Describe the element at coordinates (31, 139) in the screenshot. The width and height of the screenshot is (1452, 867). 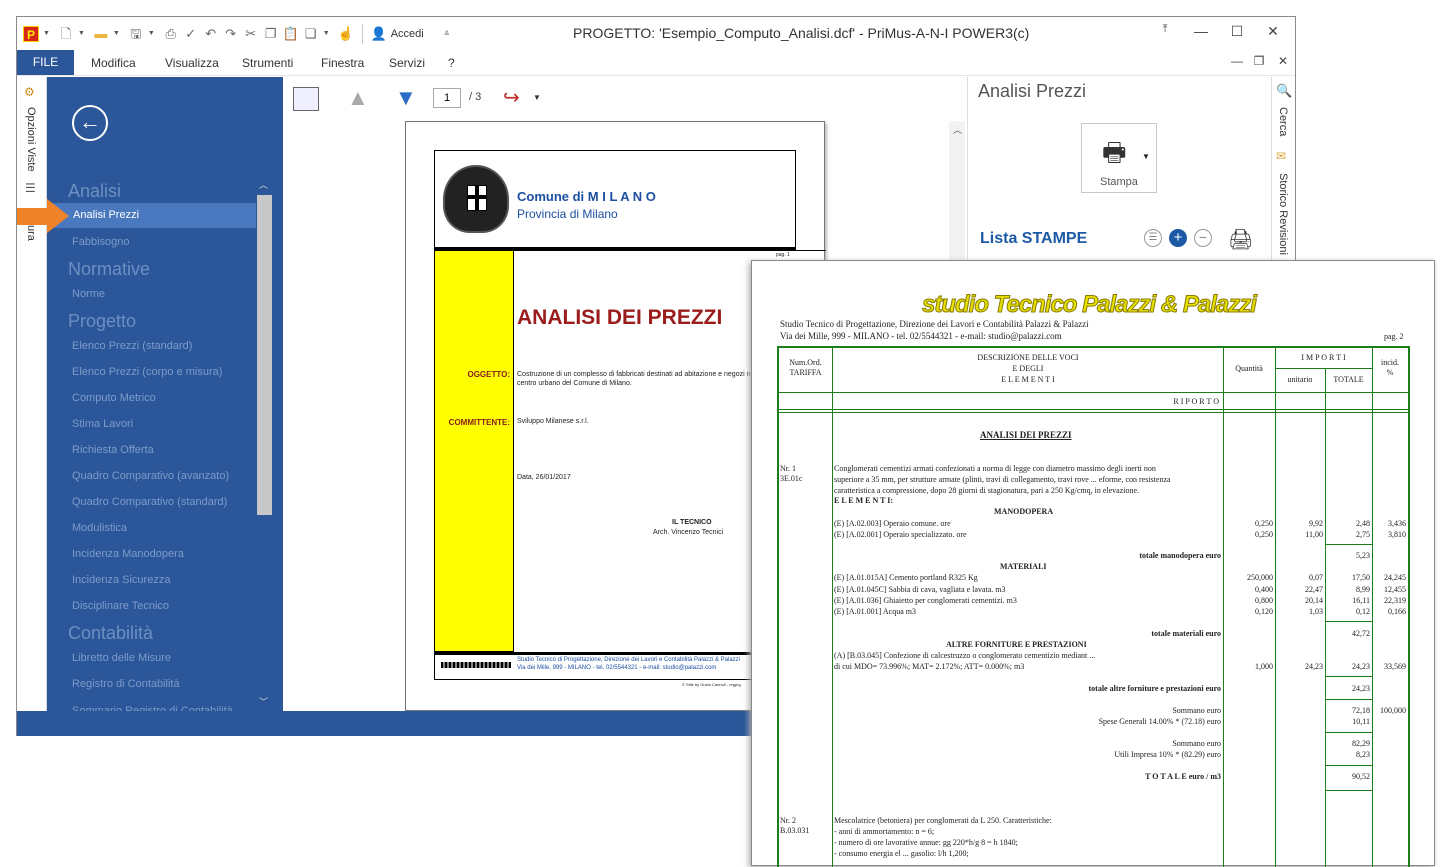
I see `tab-opzioni-viste: Opzioni Viste` at that location.